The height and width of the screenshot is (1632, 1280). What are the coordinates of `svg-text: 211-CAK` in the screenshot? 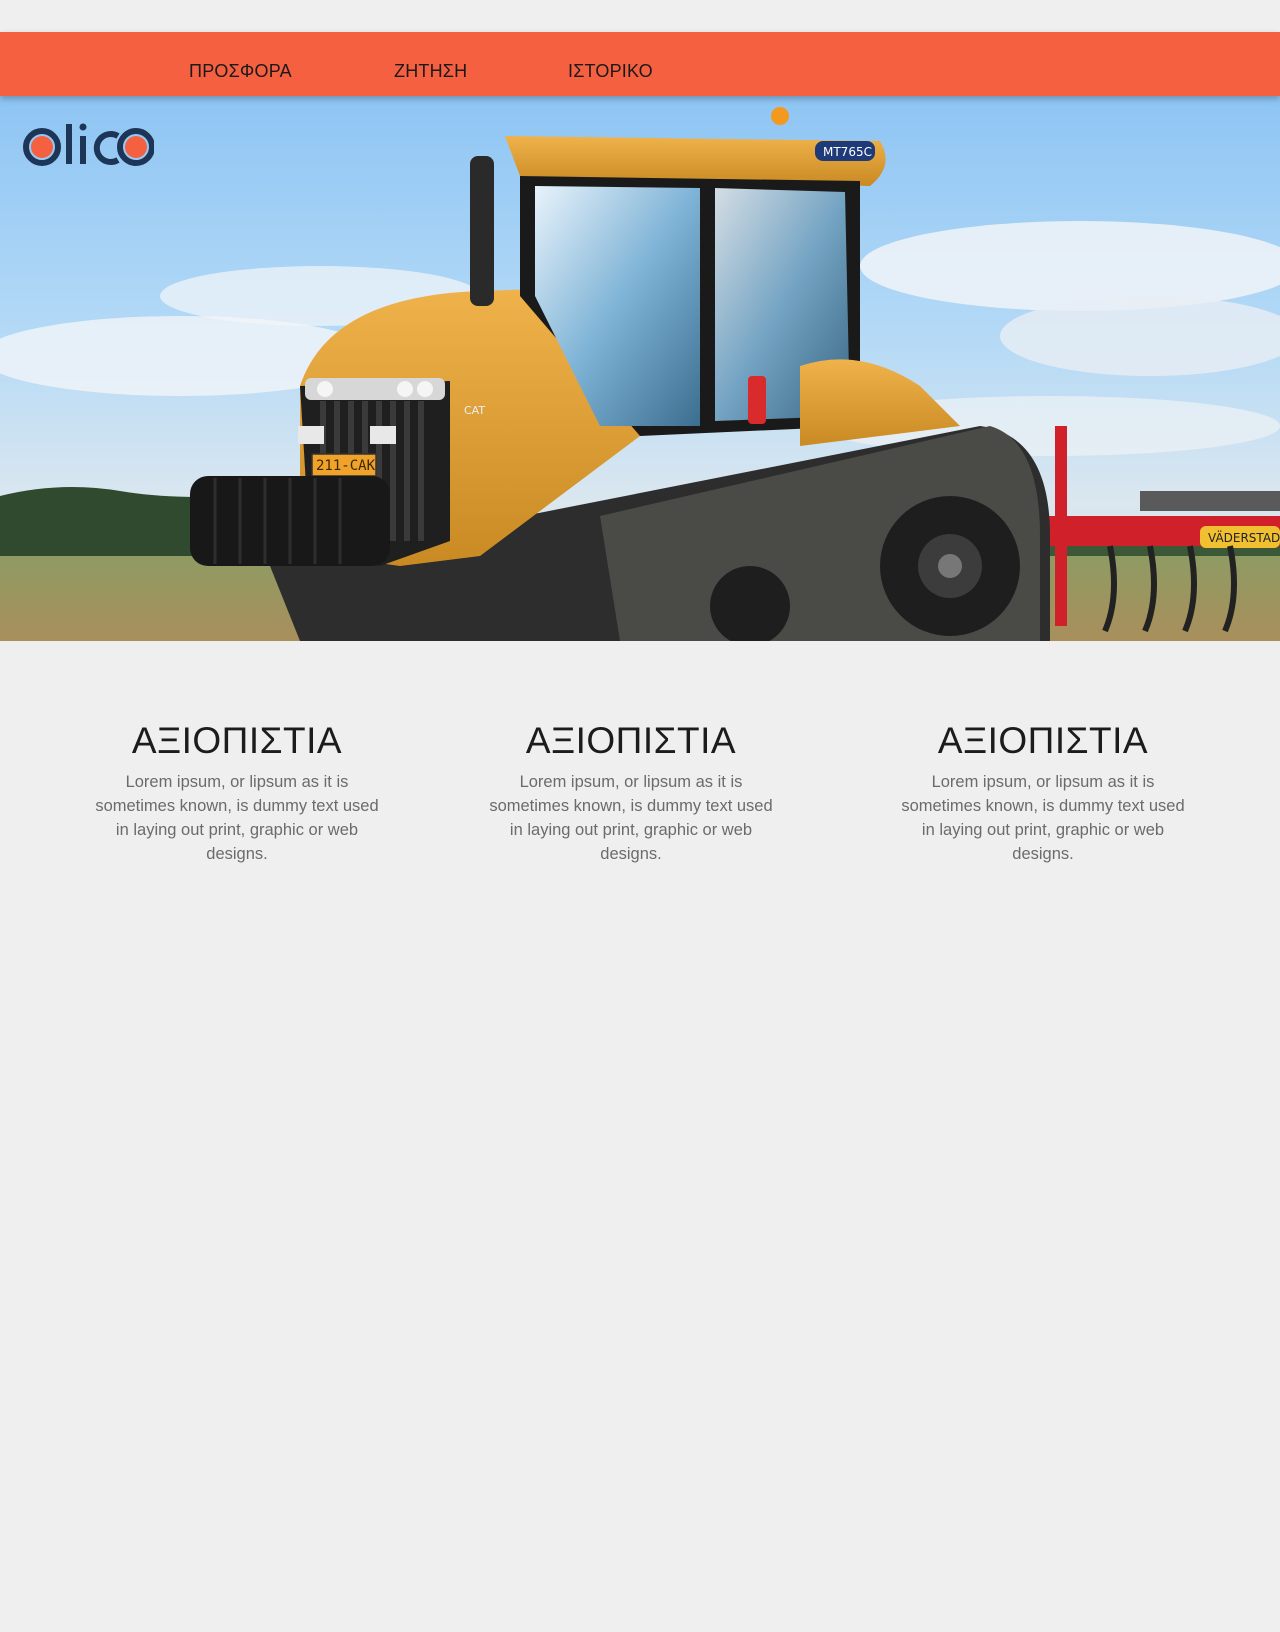 It's located at (346, 466).